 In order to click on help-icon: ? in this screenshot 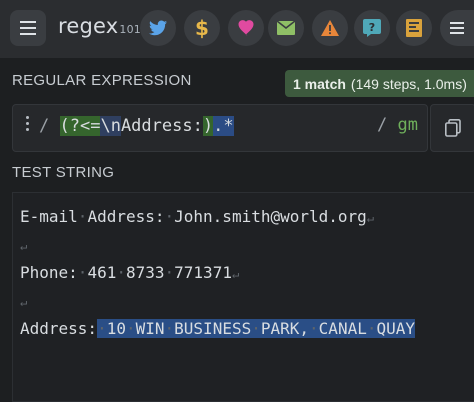, I will do `click(372, 28)`.